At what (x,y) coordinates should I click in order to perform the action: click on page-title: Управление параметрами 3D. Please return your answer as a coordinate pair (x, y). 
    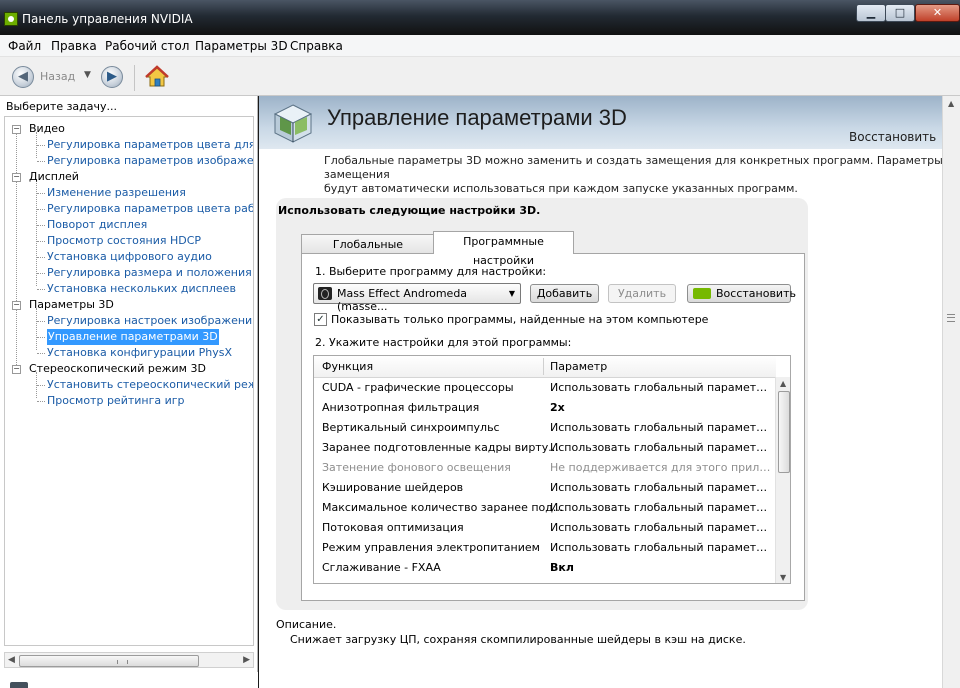
    Looking at the image, I should click on (477, 117).